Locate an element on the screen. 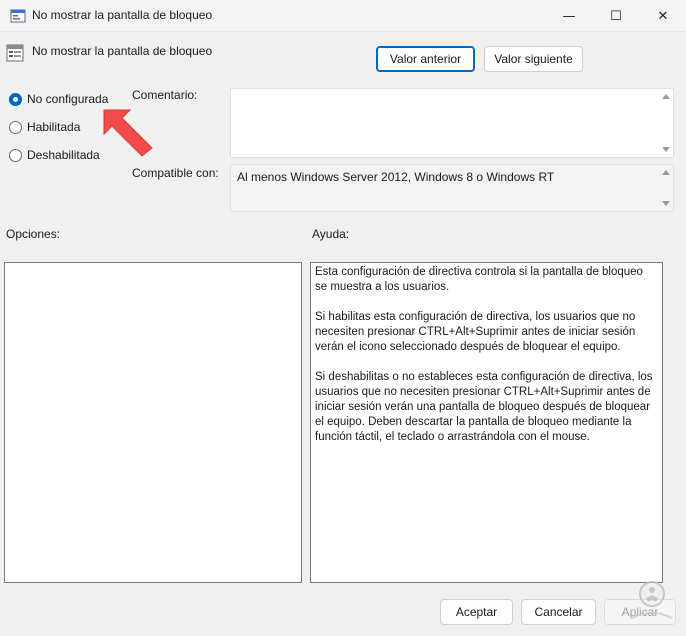  minimize-icon: — is located at coordinates (569, 16).